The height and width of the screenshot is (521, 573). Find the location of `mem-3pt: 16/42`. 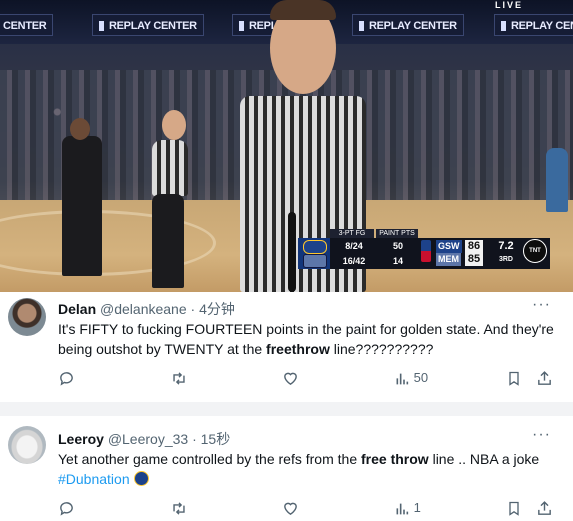

mem-3pt: 16/42 is located at coordinates (354, 261).